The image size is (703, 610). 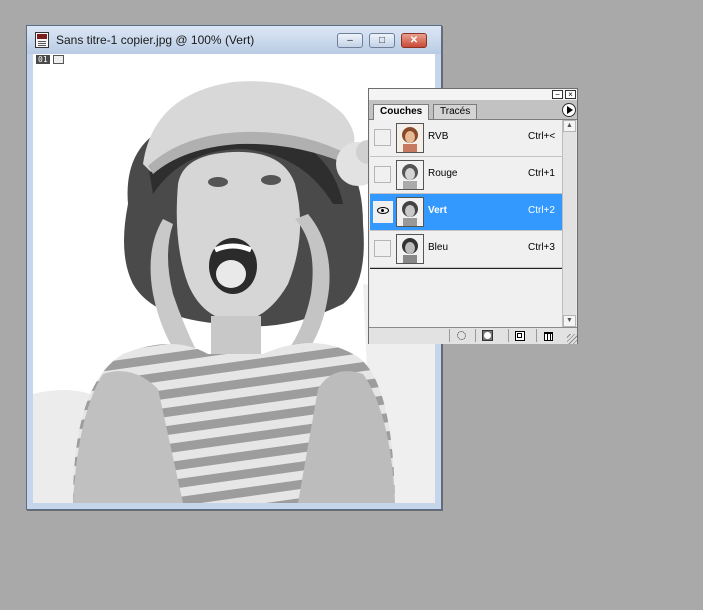 I want to click on vertical-scrollbar: ▲ ▼, so click(x=569, y=223).